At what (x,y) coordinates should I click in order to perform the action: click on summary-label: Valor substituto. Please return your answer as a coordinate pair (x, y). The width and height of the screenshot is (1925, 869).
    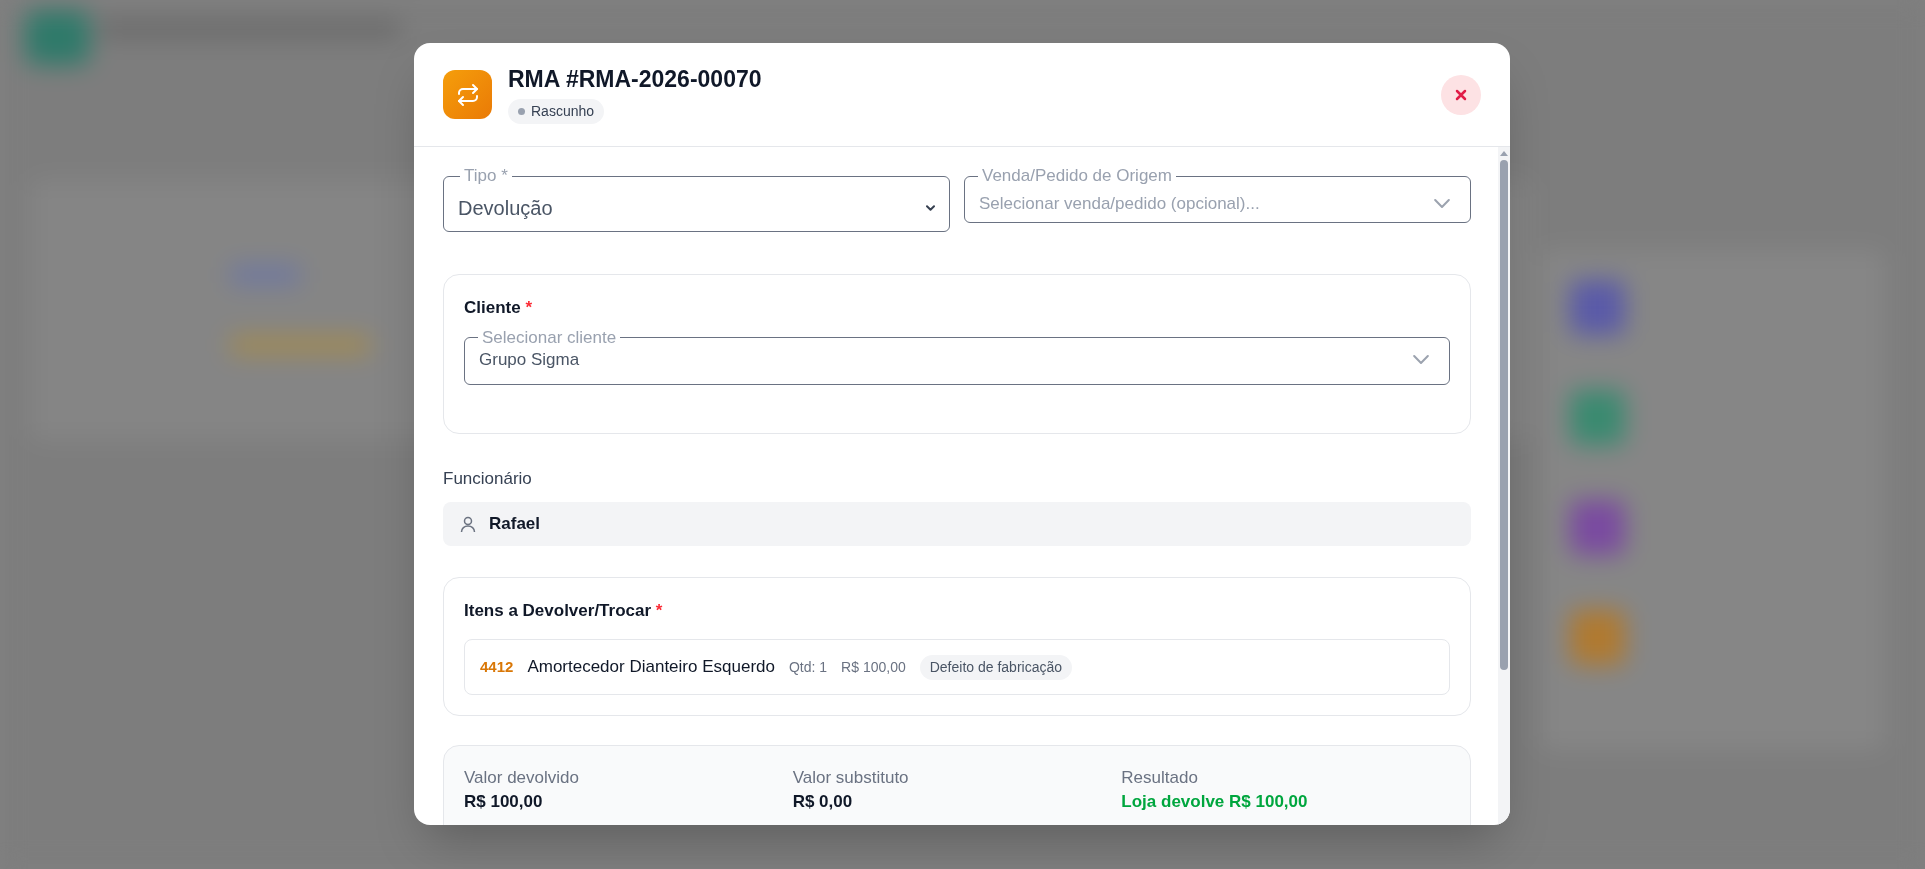
    Looking at the image, I should click on (851, 778).